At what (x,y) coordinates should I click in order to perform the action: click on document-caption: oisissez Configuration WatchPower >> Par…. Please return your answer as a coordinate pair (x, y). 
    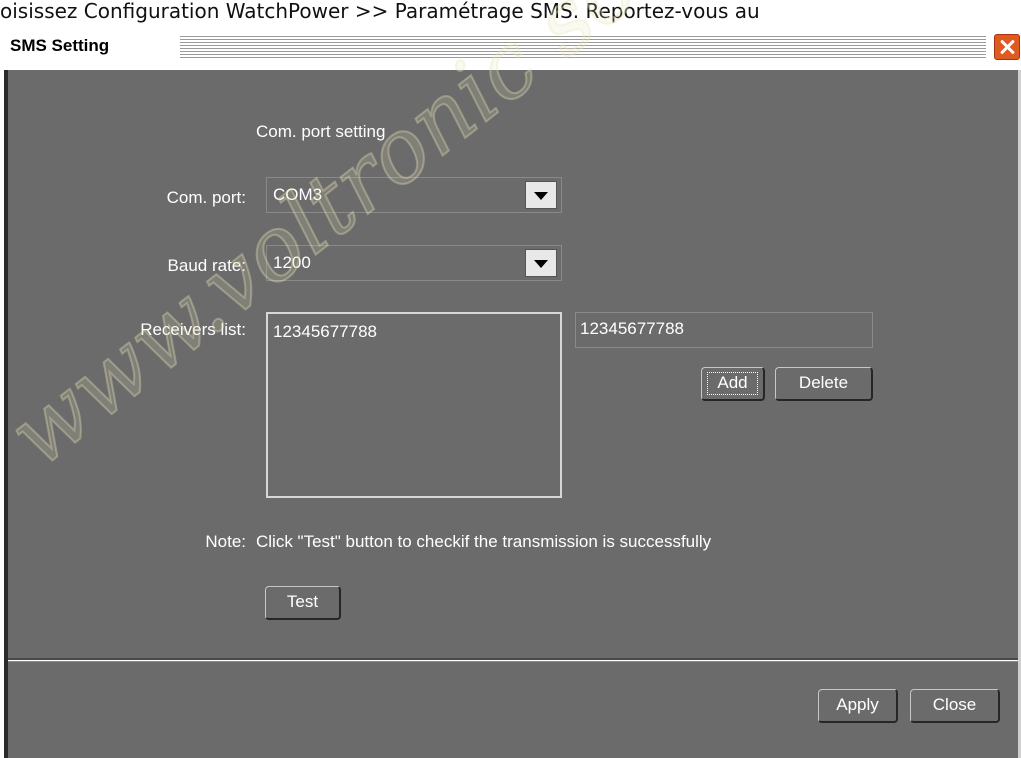
    Looking at the image, I should click on (380, 11).